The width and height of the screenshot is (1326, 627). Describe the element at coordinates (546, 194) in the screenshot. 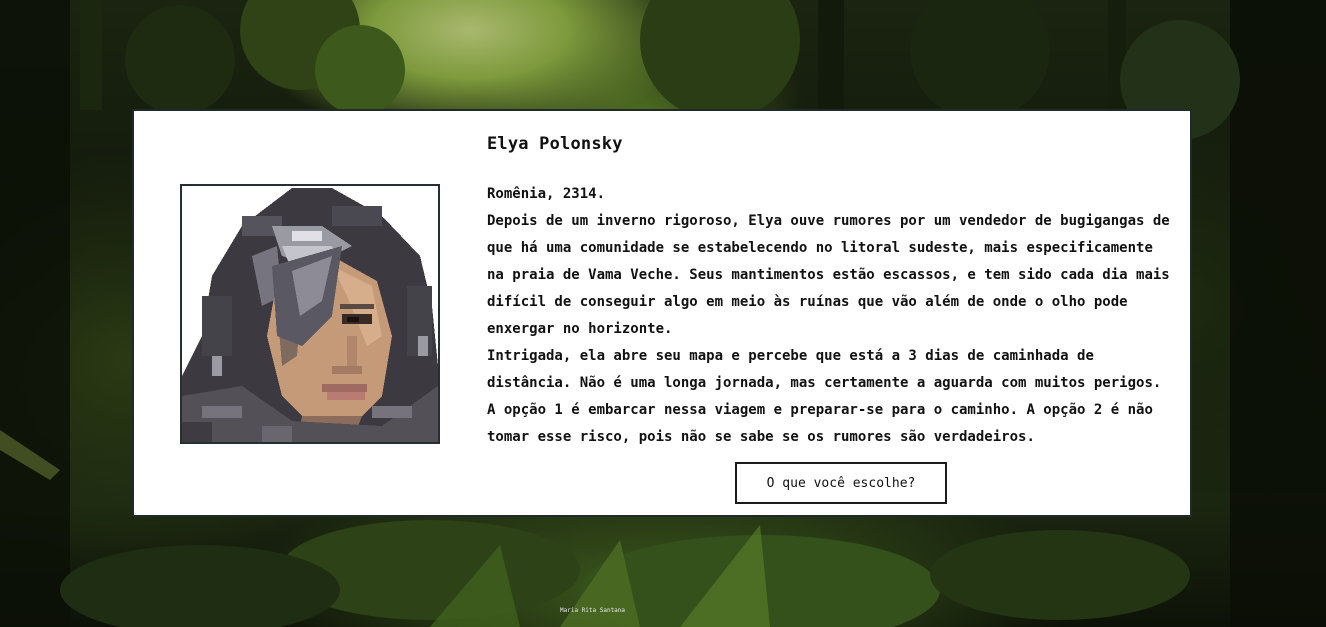

I see `story-location-date: Romênia, 2314.` at that location.